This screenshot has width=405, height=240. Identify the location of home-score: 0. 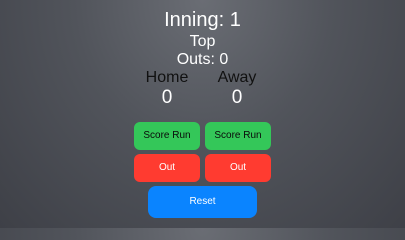
(167, 97).